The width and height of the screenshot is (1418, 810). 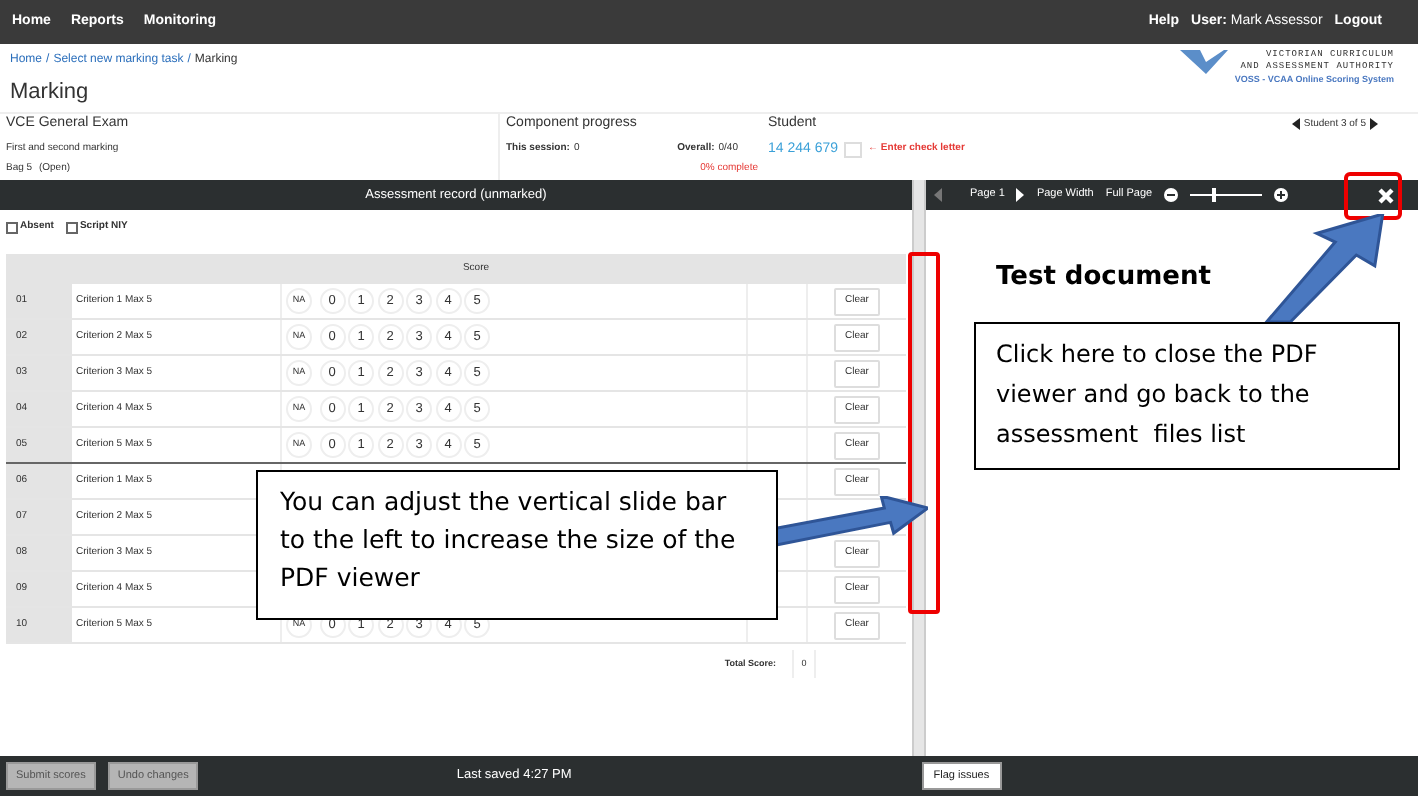 I want to click on logo-icon, so click(x=1204, y=62).